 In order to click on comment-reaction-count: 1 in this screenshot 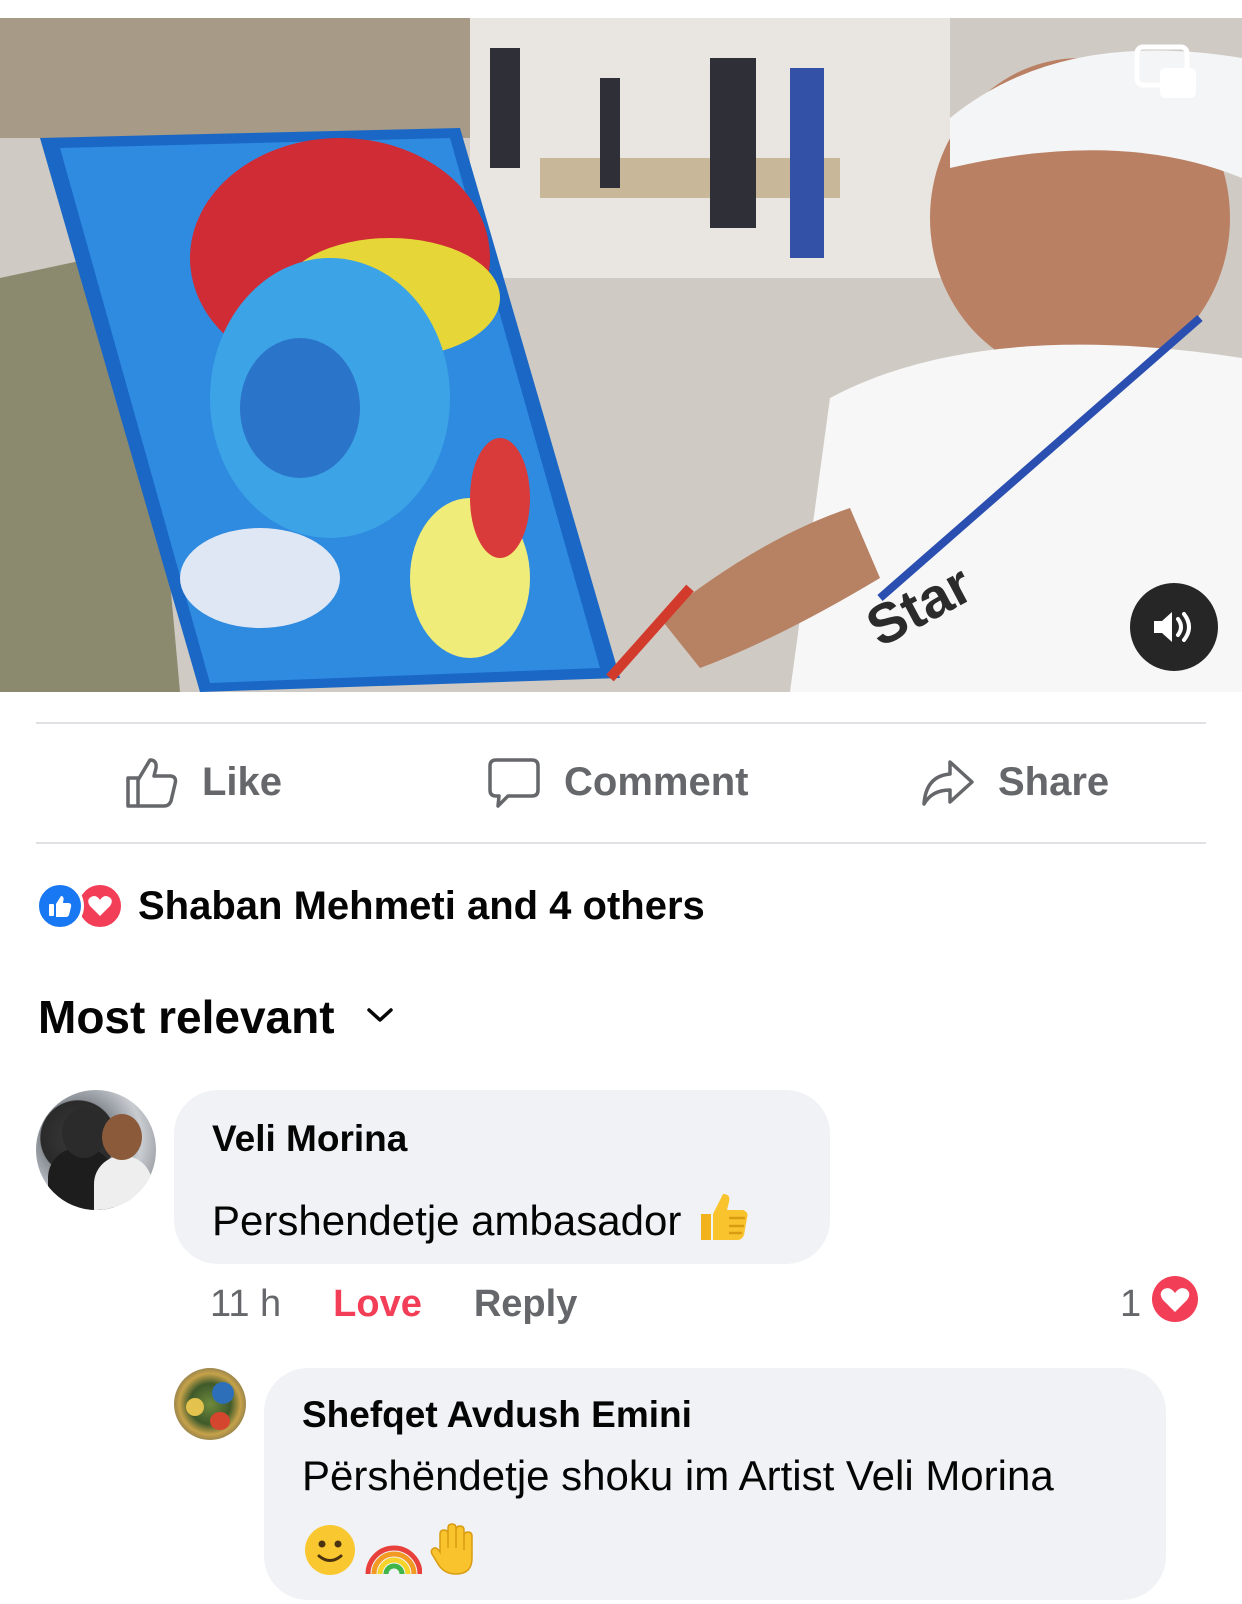, I will do `click(1159, 1304)`.